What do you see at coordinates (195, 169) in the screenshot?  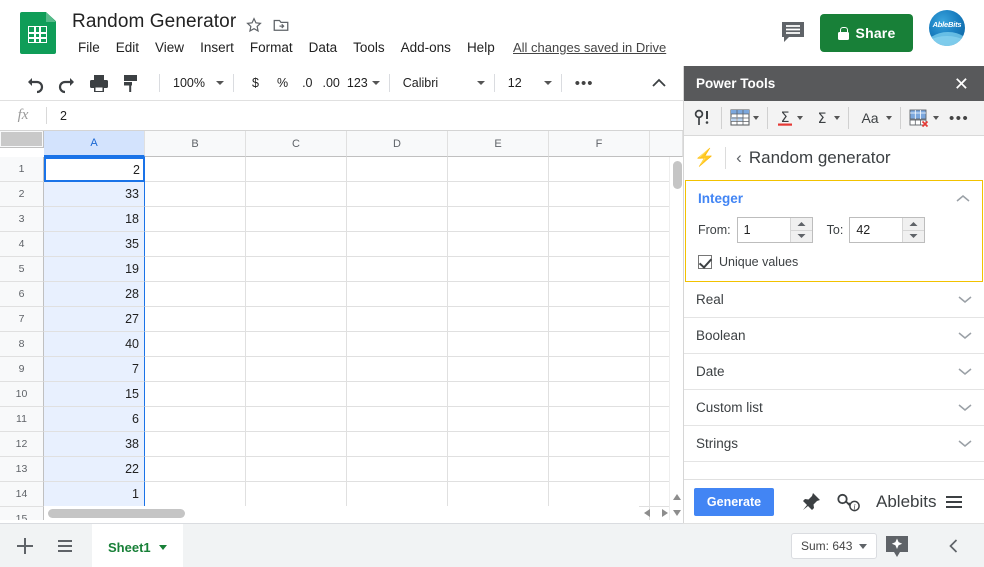 I see `cell-B1` at bounding box center [195, 169].